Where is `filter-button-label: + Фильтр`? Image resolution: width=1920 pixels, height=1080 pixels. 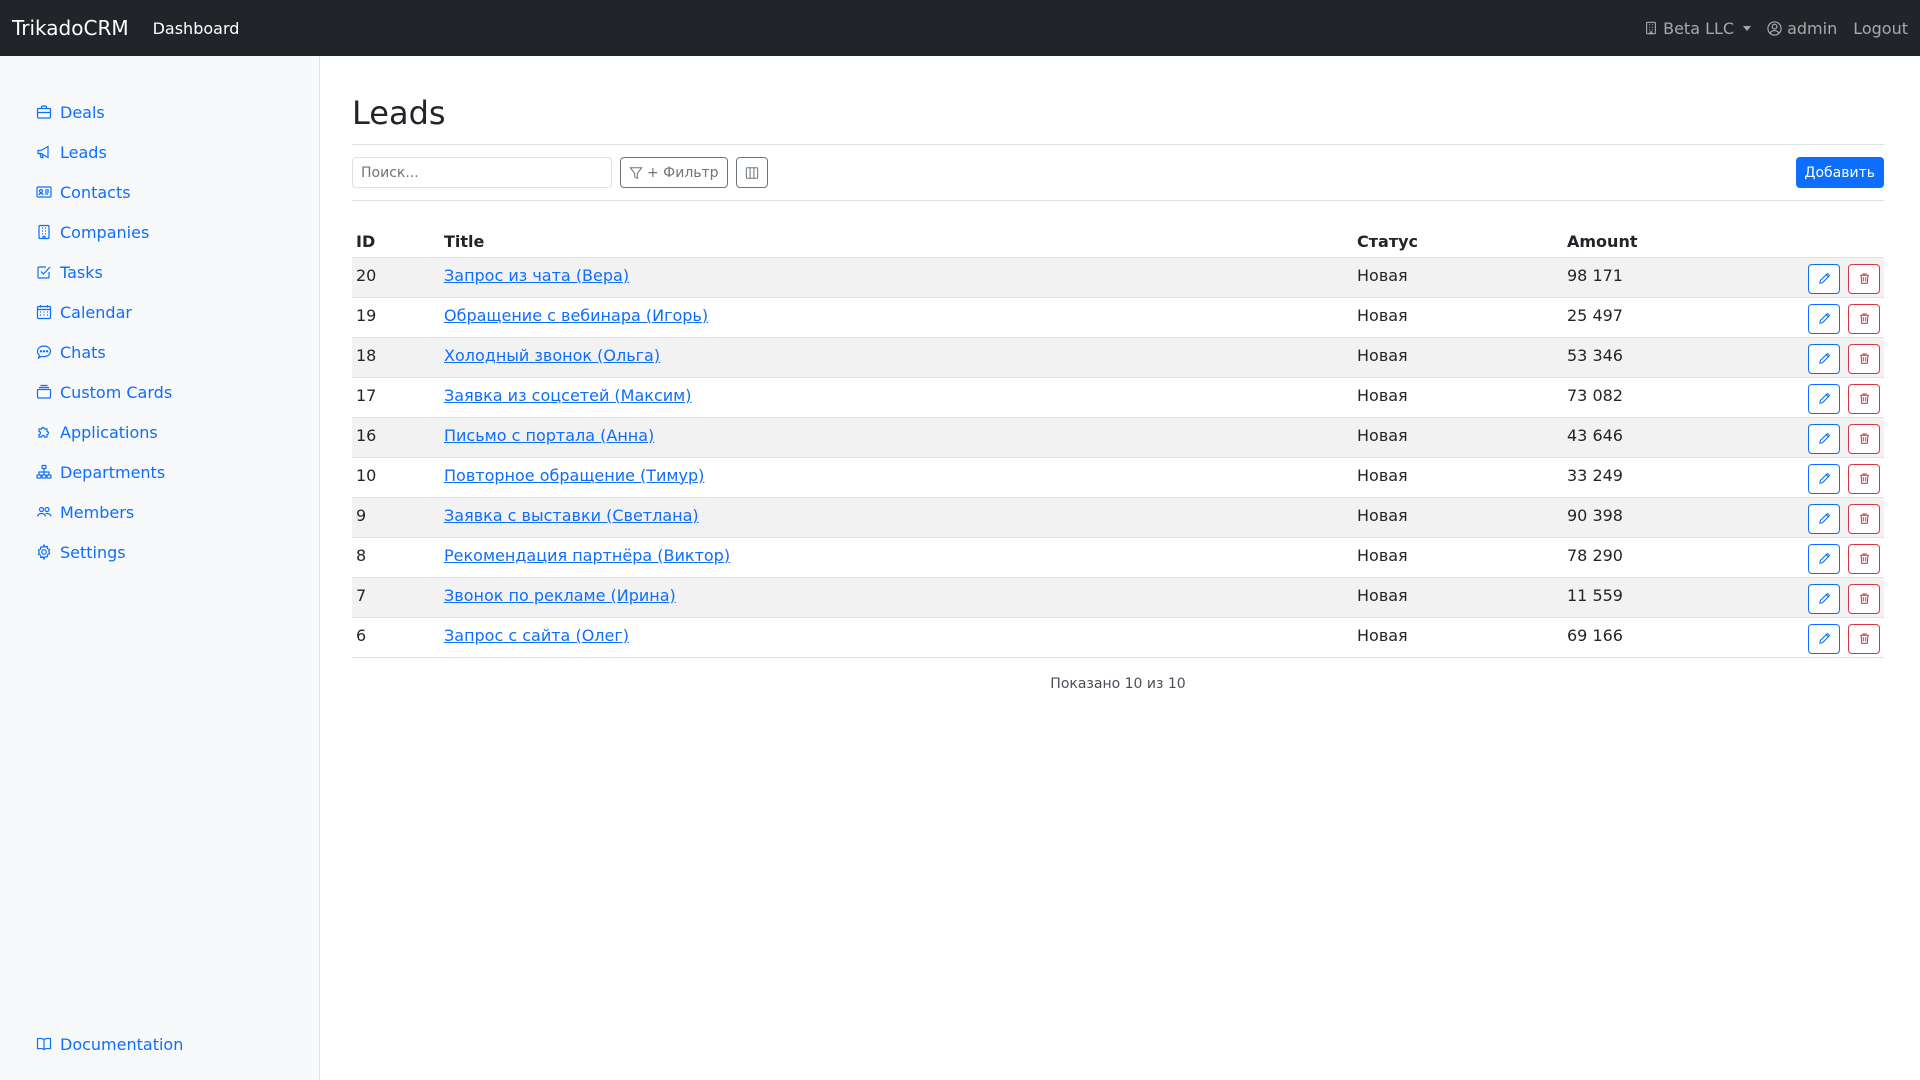 filter-button-label: + Фильтр is located at coordinates (683, 172).